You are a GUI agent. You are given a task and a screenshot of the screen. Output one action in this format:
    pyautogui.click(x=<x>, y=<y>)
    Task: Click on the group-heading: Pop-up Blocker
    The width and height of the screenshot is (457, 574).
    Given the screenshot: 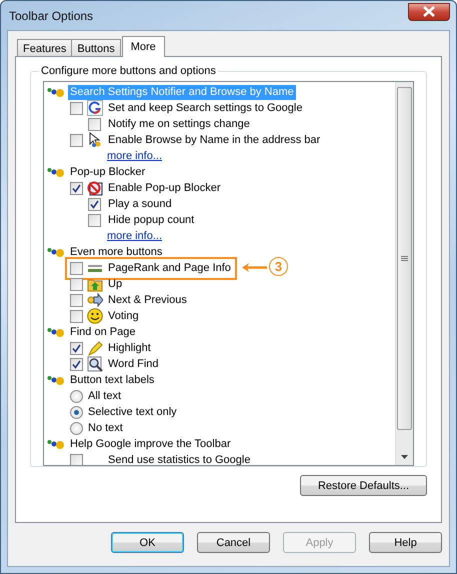 What is the action you would take?
    pyautogui.click(x=108, y=172)
    